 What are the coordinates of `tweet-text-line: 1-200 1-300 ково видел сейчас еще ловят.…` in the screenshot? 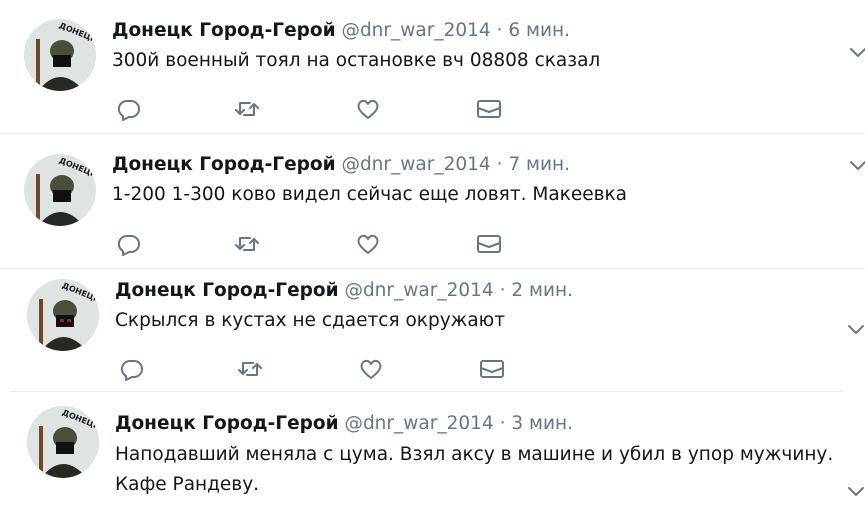 It's located at (370, 194).